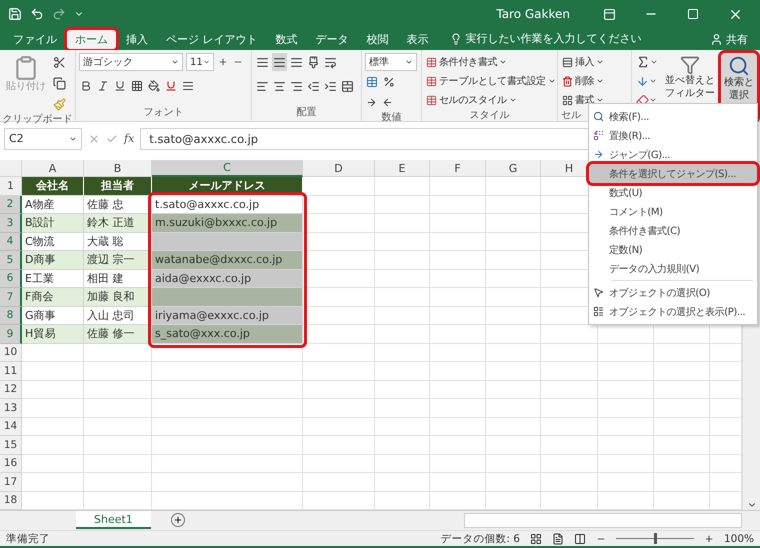  What do you see at coordinates (583, 62) in the screenshot?
I see `cells-button: 挿入` at bounding box center [583, 62].